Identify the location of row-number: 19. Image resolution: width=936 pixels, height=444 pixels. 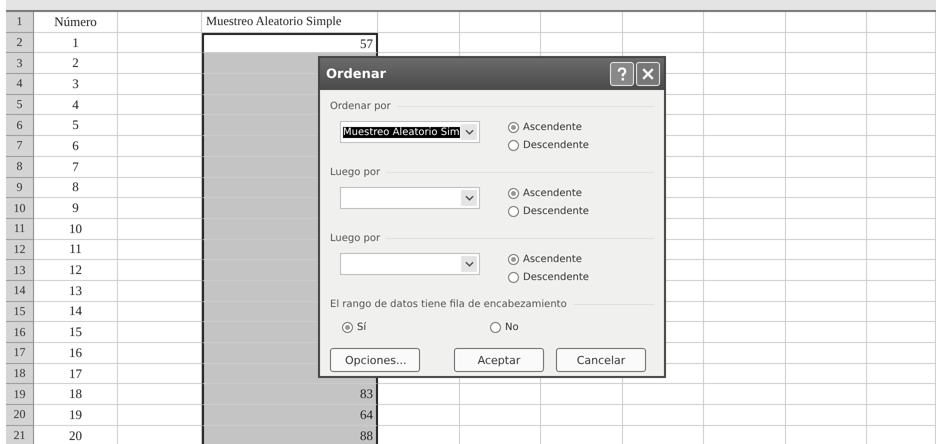
(20, 395).